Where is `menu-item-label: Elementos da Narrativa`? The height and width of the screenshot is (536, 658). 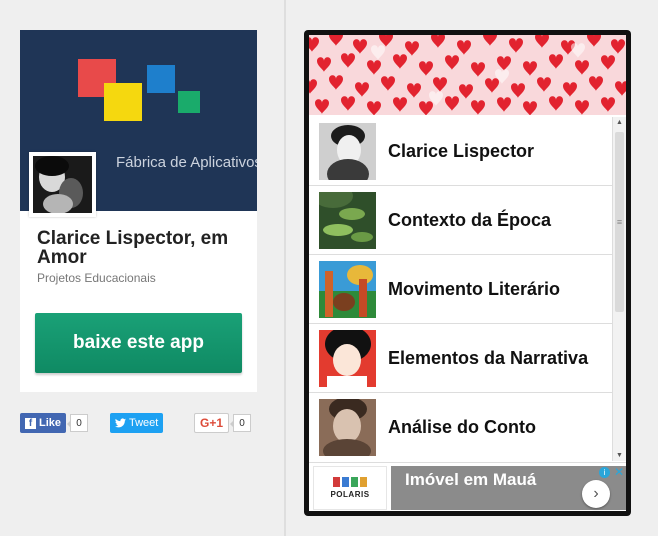 menu-item-label: Elementos da Narrativa is located at coordinates (488, 357).